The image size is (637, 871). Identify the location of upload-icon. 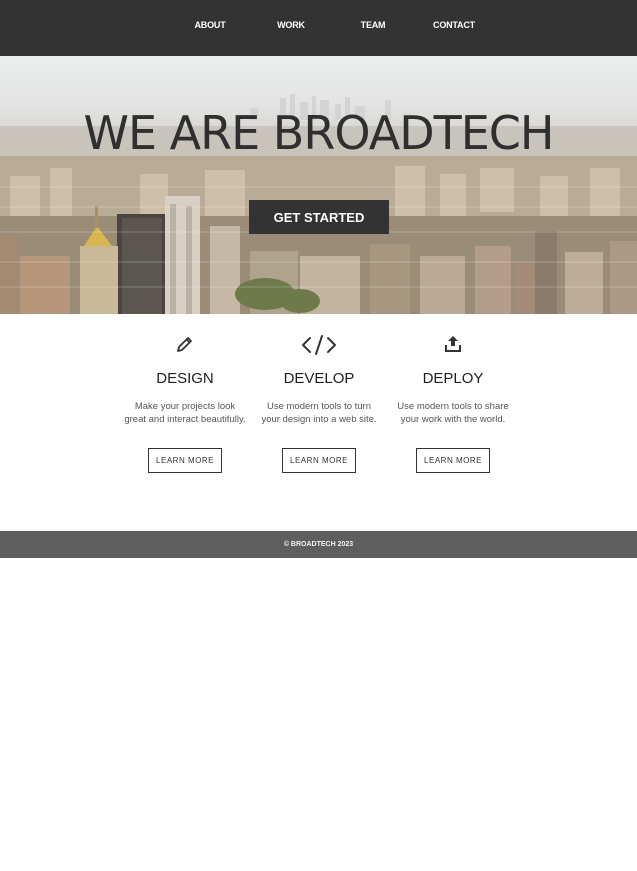
(453, 345).